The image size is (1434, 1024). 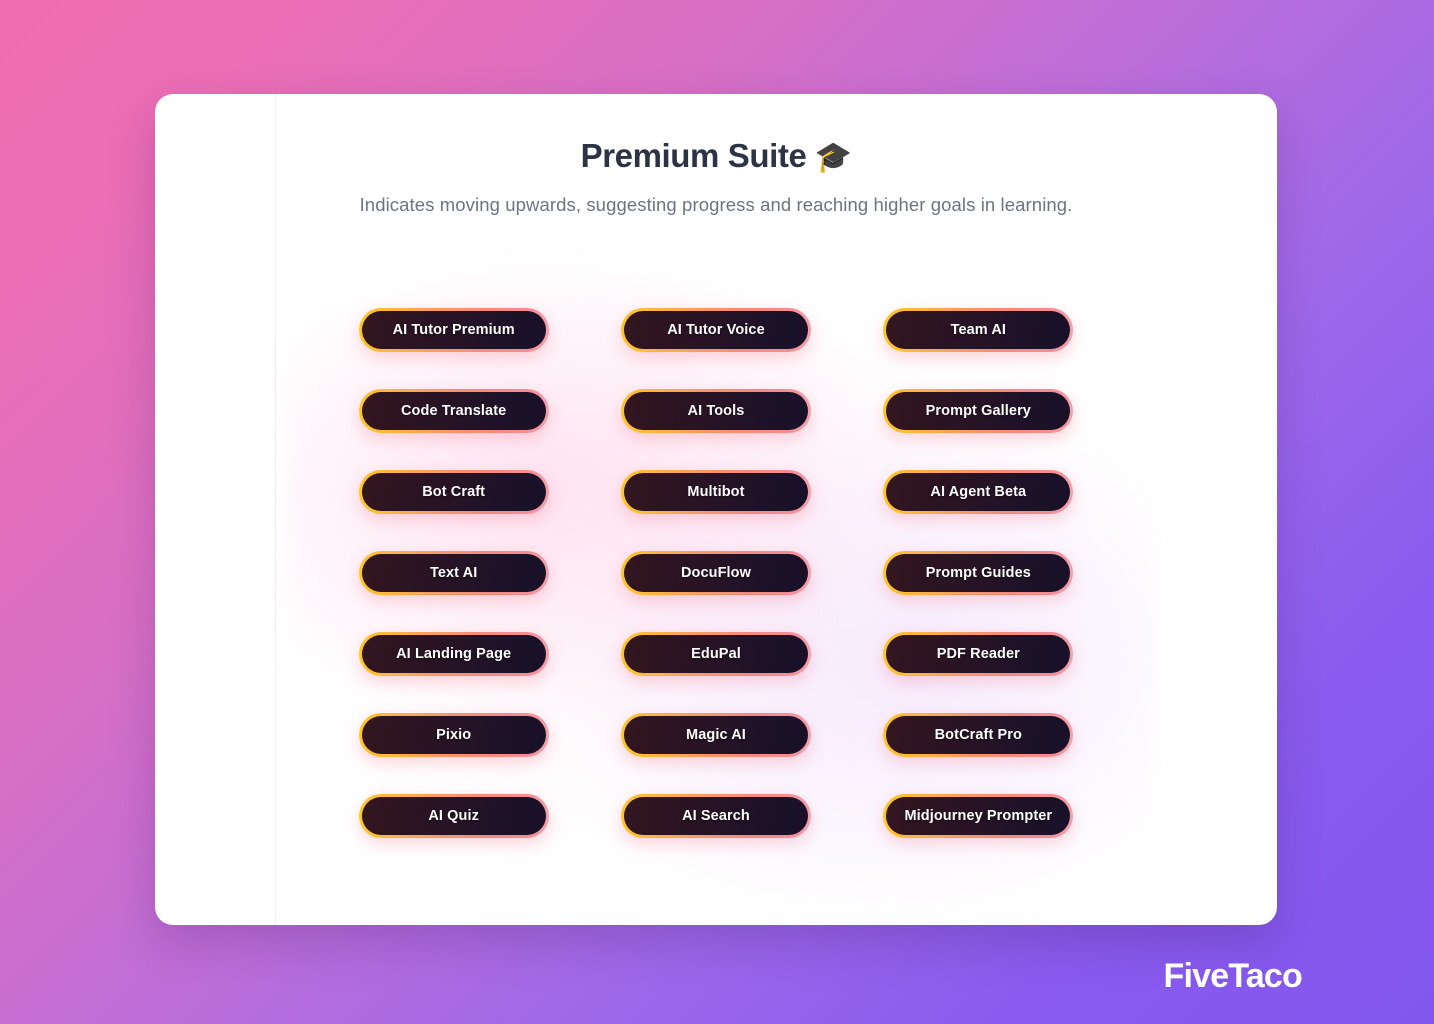 I want to click on tool-pill-label: AI Quiz, so click(x=453, y=816).